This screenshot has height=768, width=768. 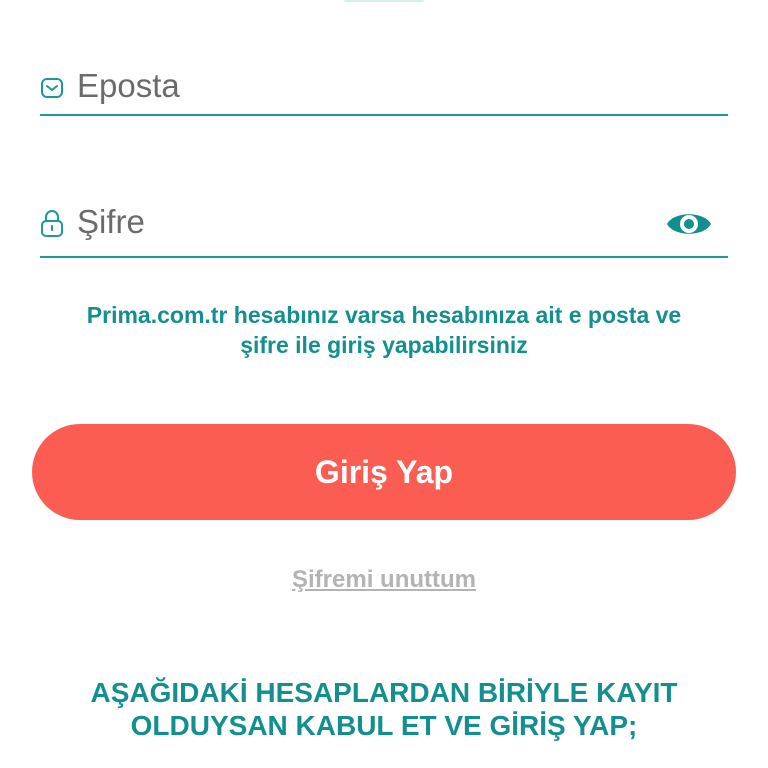 What do you see at coordinates (384, 472) in the screenshot?
I see `login-button: Giriş Yap` at bounding box center [384, 472].